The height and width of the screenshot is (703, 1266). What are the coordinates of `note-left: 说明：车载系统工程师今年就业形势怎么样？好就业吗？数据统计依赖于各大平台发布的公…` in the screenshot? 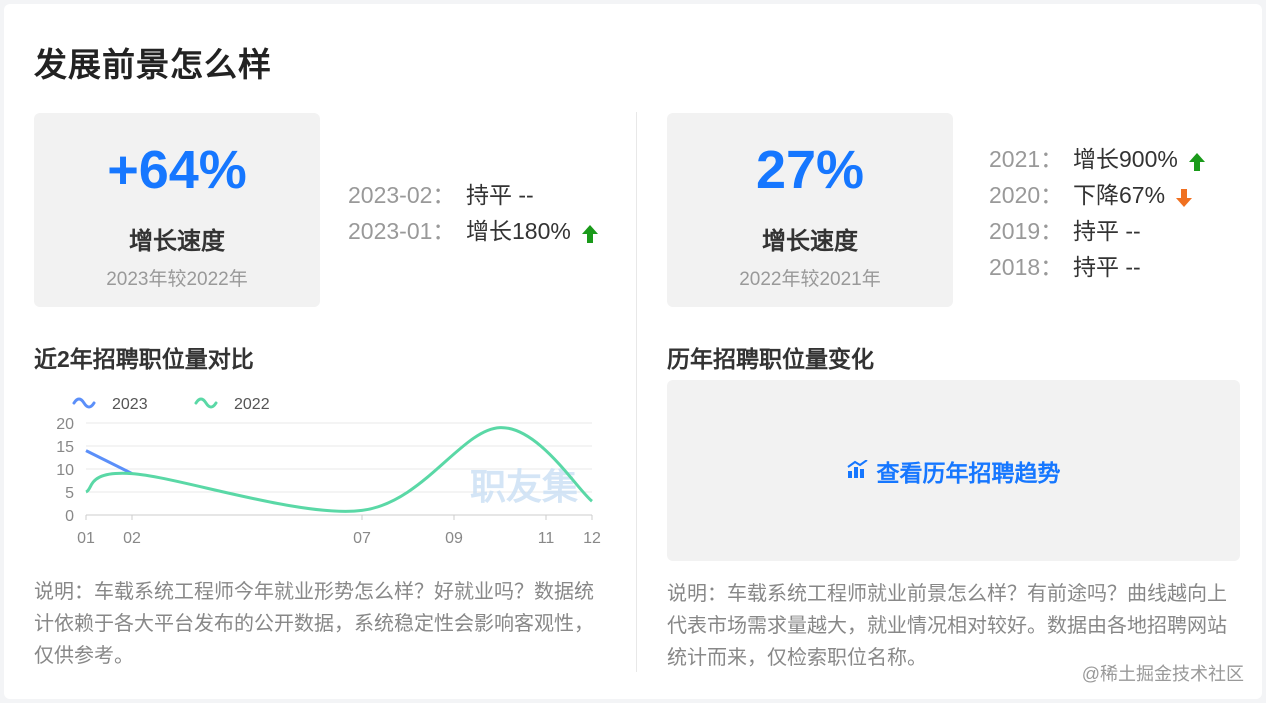 It's located at (314, 624).